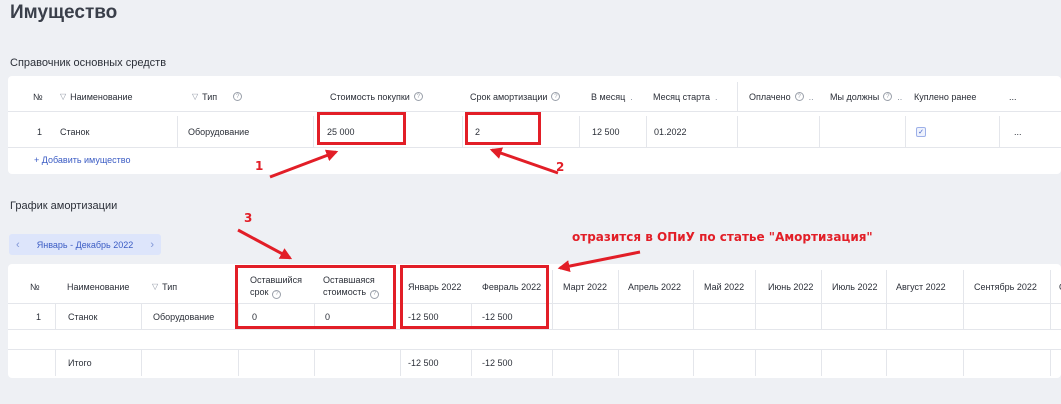 This screenshot has height=404, width=1061. Describe the element at coordinates (265, 244) in the screenshot. I see `arrow-to-remaining` at that location.